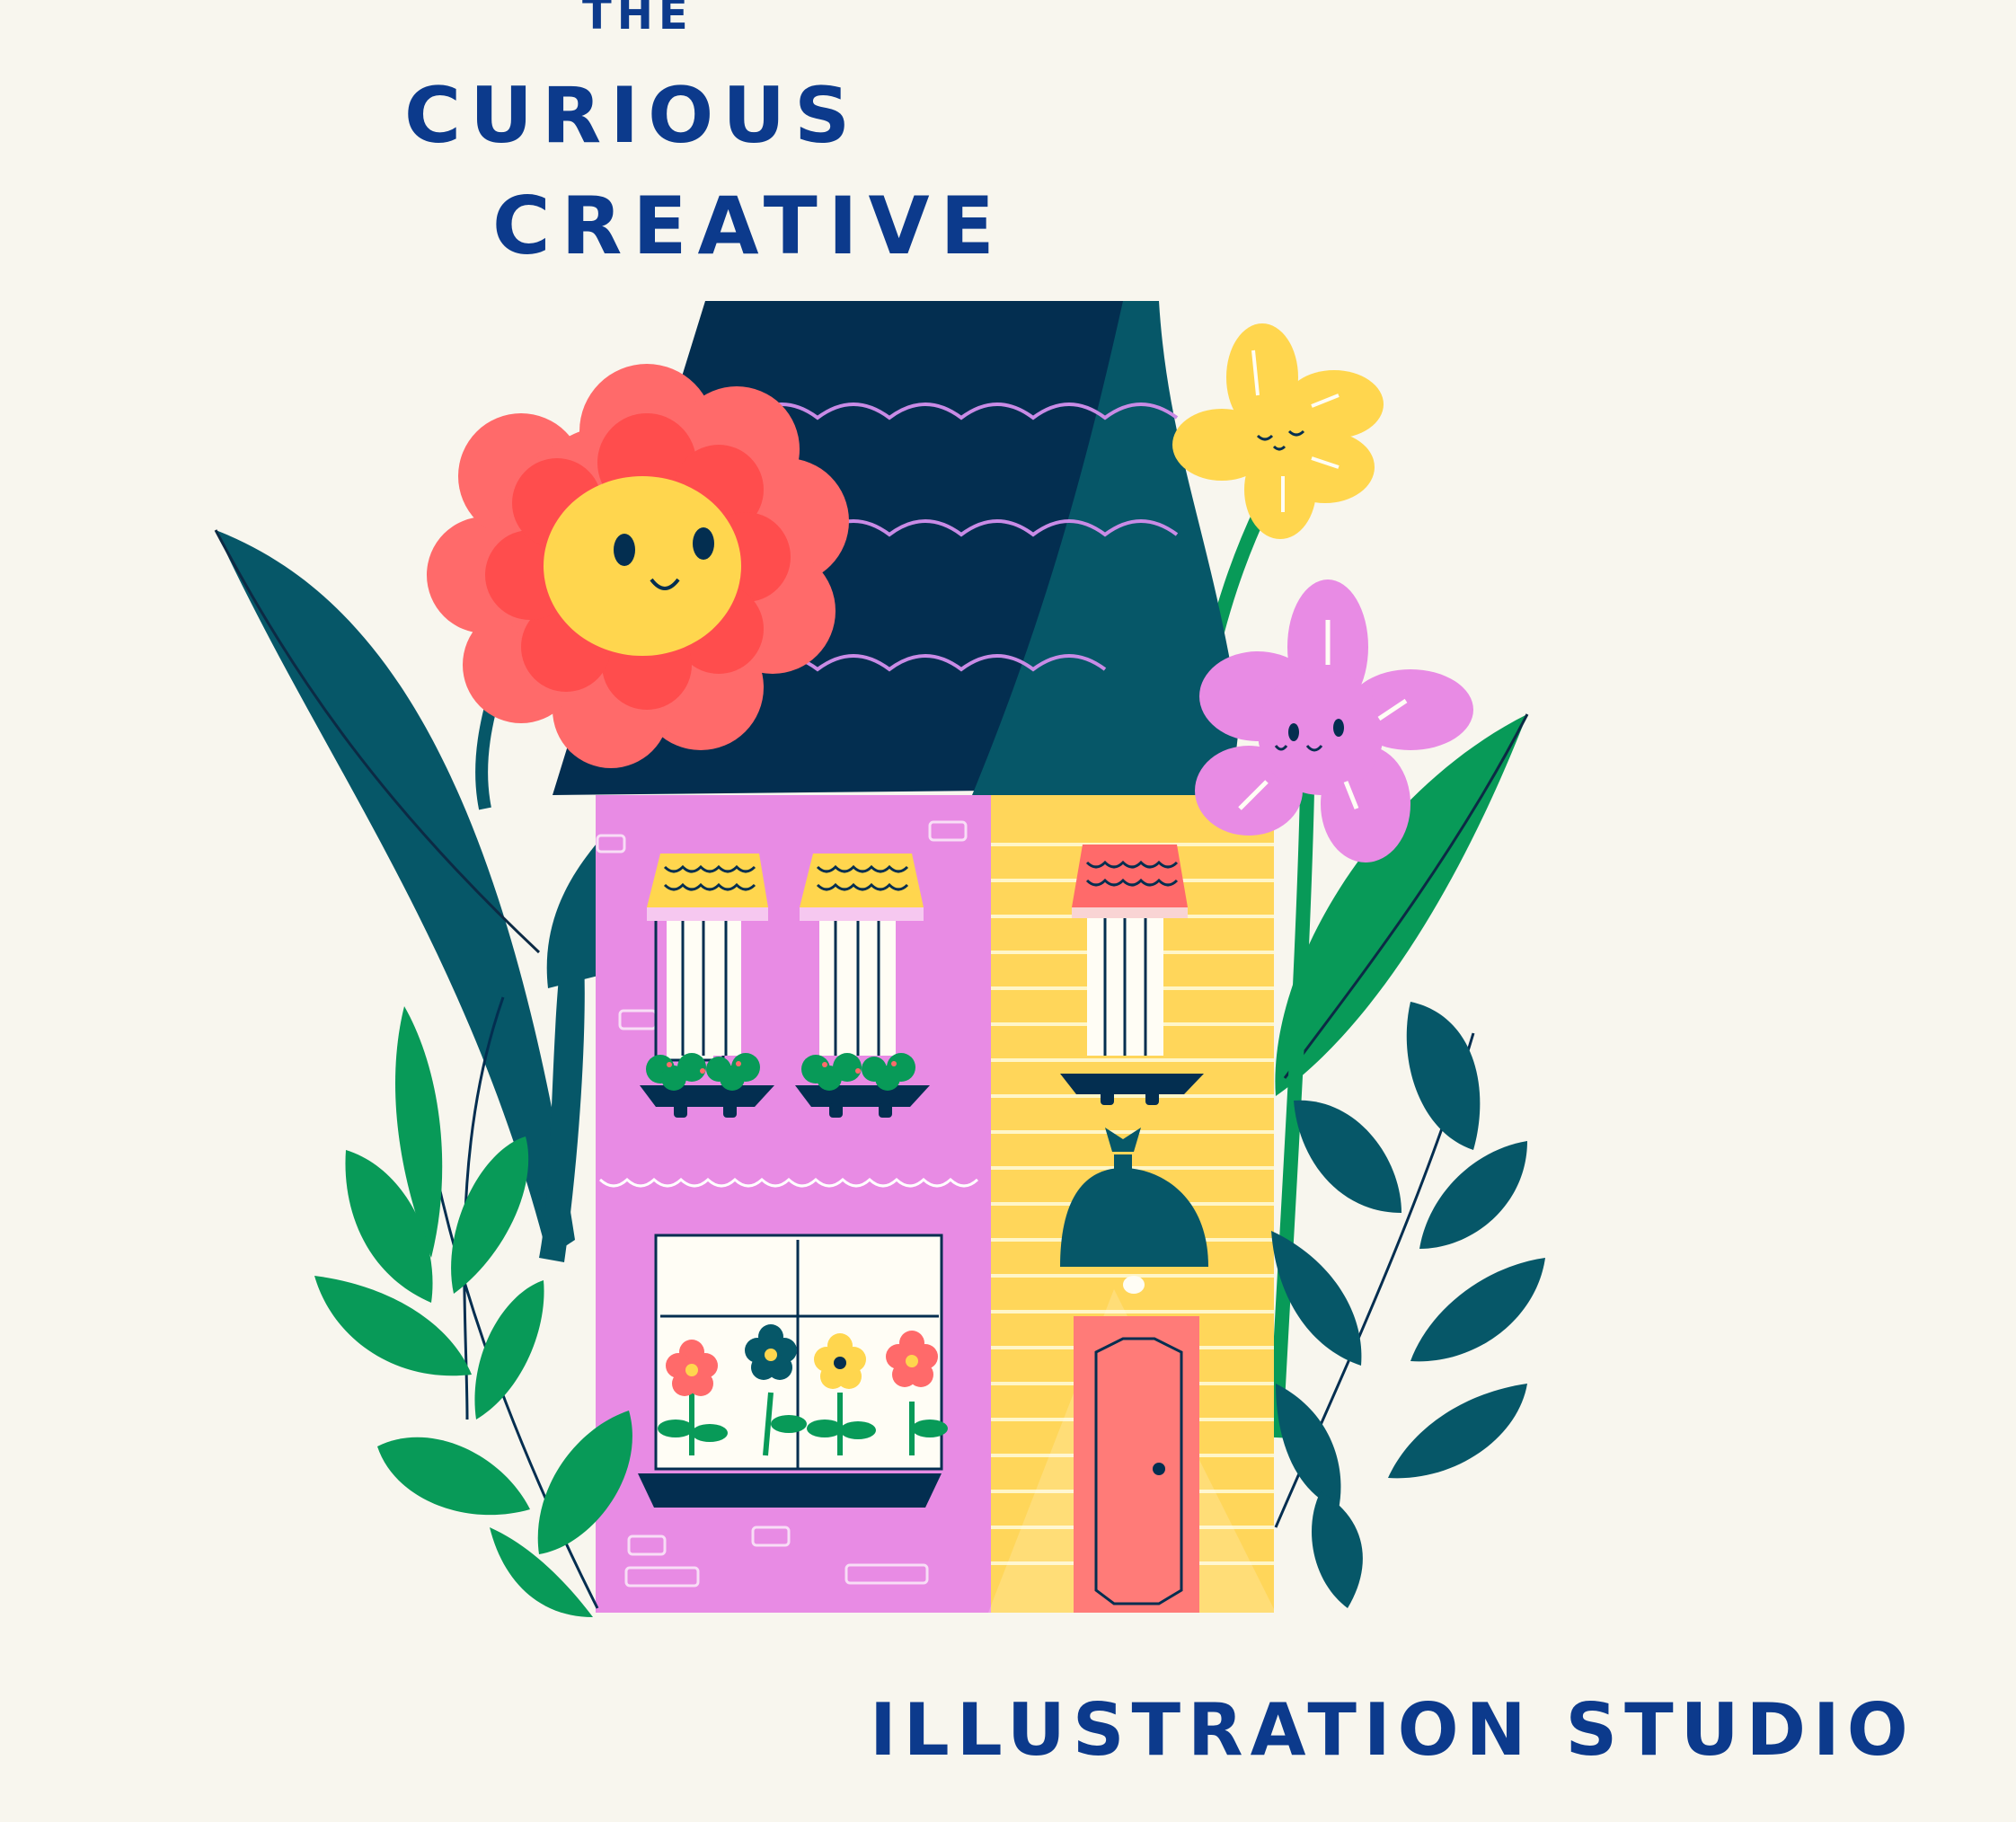 This screenshot has width=2016, height=1822. Describe the element at coordinates (1136, 1464) in the screenshot. I see `front-door` at that location.